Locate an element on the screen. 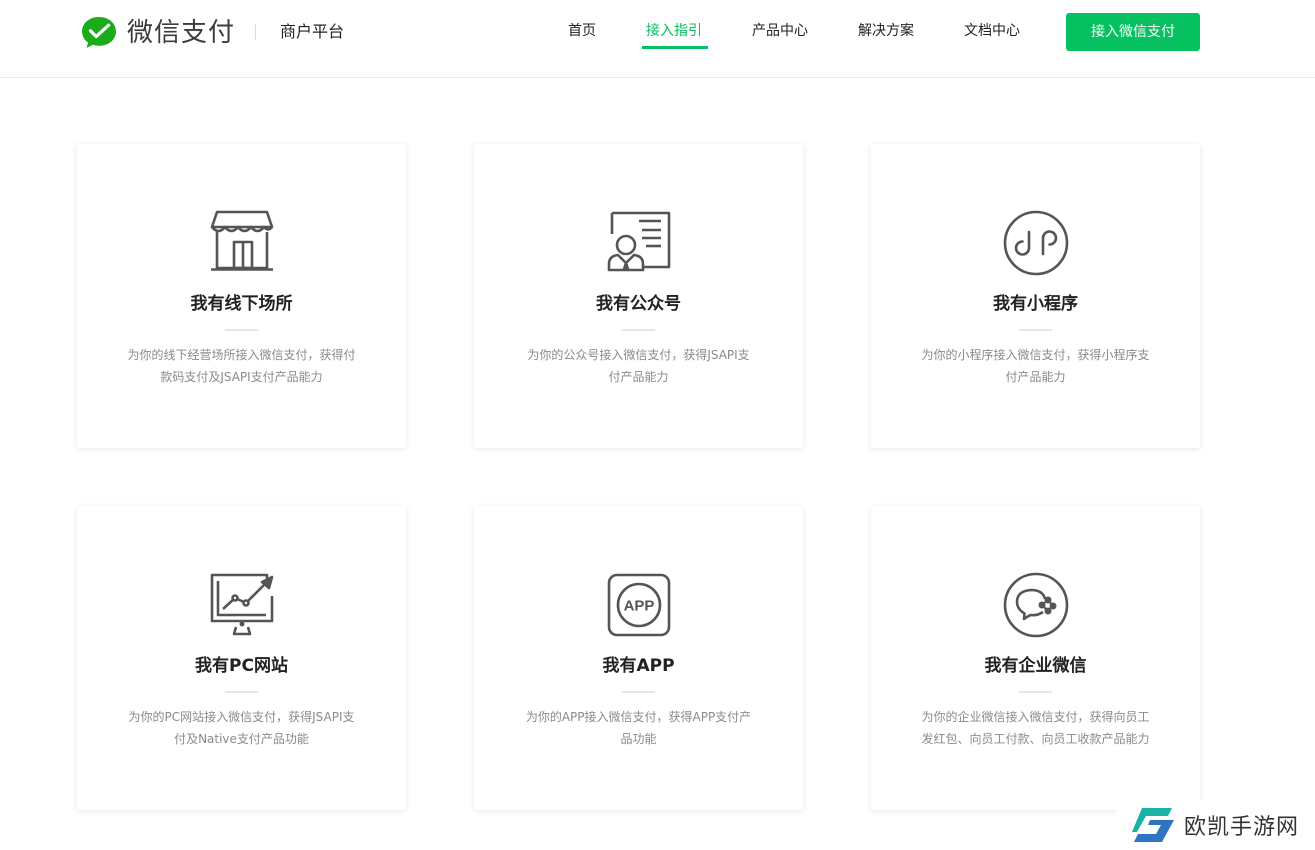  brand-name: 微信支付 is located at coordinates (181, 33).